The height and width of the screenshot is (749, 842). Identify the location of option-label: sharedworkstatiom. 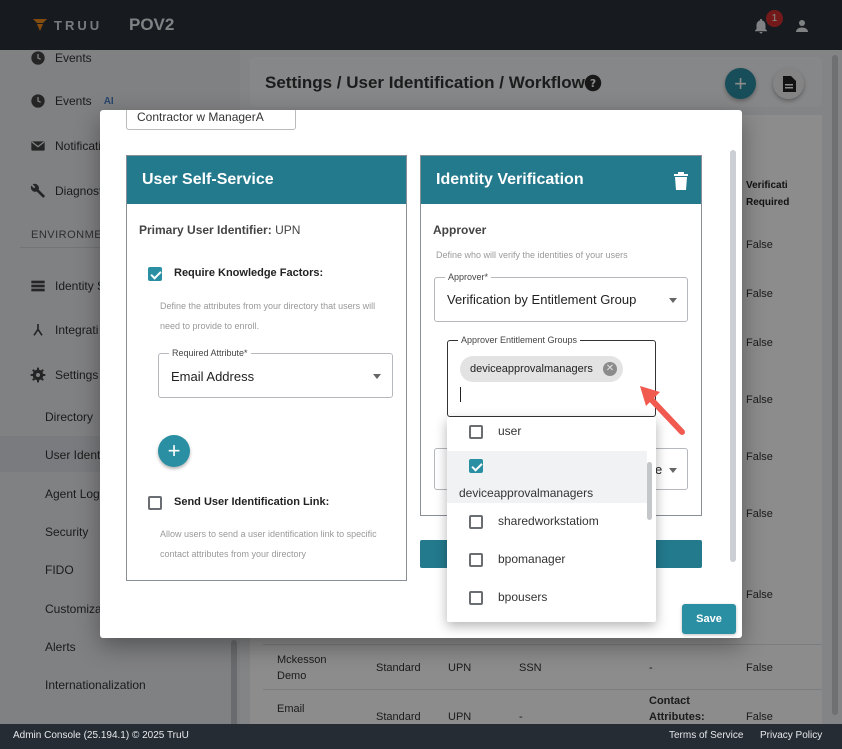
(548, 521).